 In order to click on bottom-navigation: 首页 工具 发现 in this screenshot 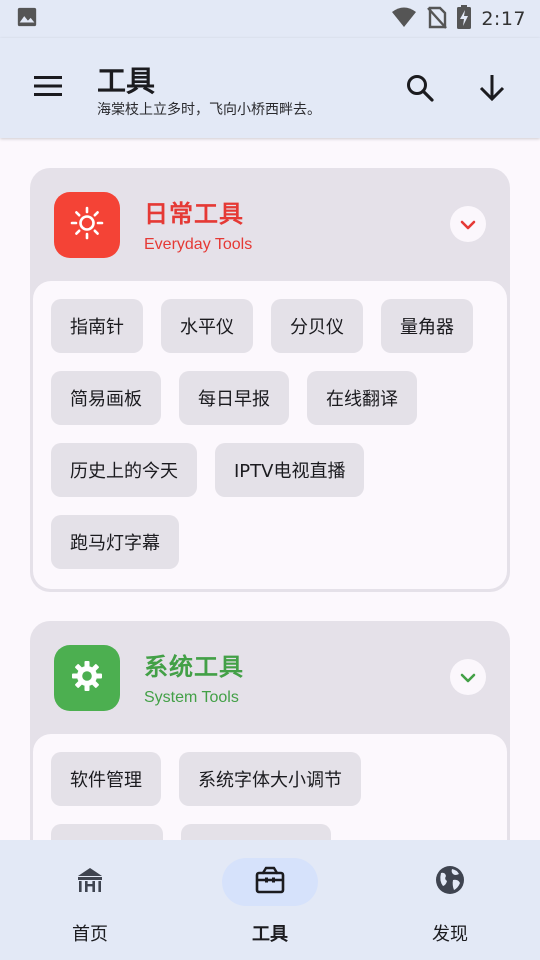, I will do `click(270, 900)`.